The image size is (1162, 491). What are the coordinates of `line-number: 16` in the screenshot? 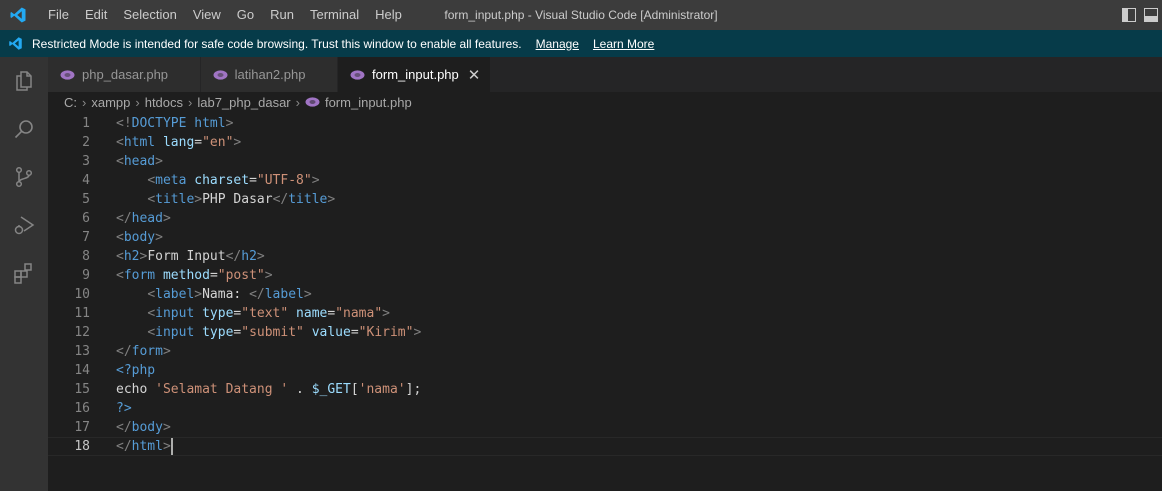 It's located at (82, 408).